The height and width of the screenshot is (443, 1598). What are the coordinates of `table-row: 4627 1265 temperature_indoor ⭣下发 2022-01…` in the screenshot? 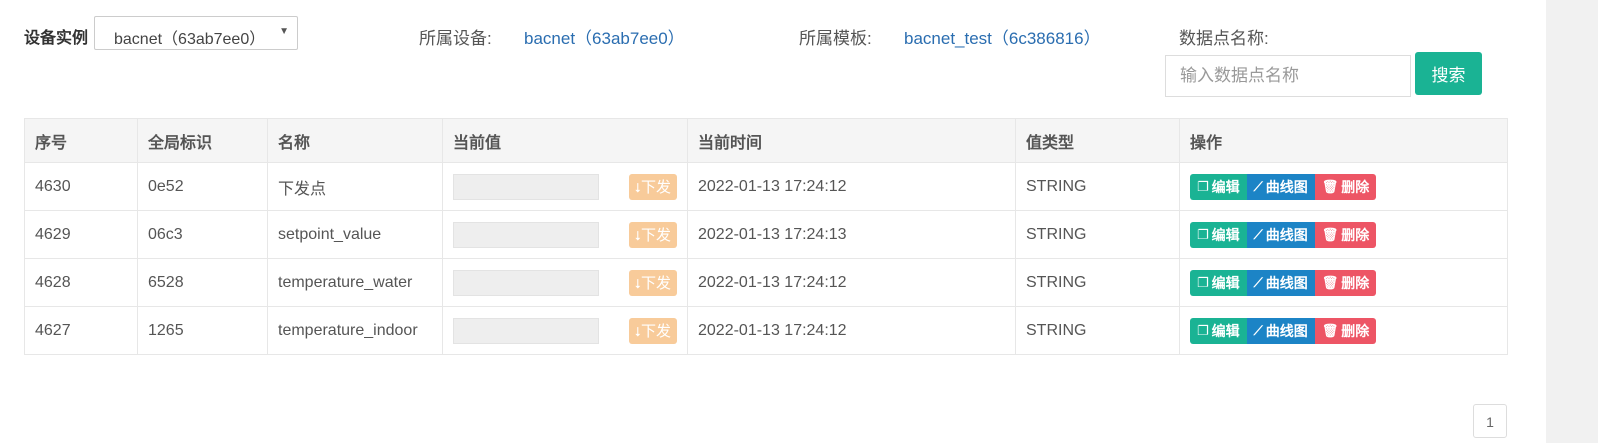 It's located at (766, 330).